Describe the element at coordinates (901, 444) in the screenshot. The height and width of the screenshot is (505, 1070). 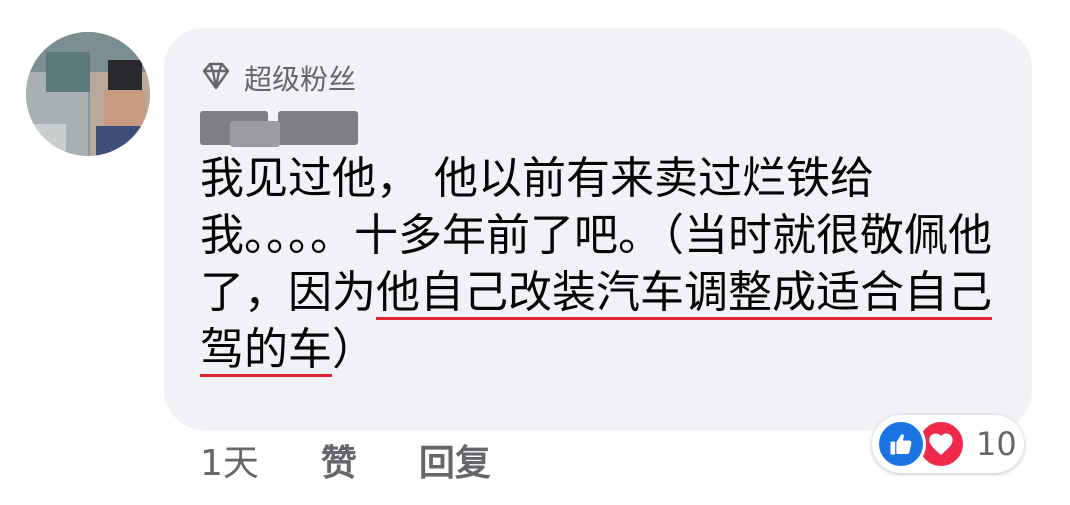
I see `like-icon` at that location.